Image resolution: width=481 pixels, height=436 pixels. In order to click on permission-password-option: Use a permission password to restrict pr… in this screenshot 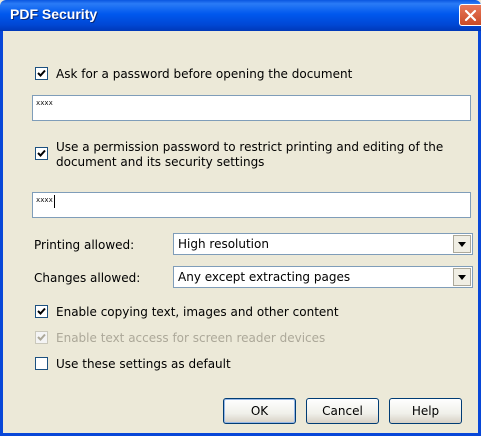, I will do `click(255, 155)`.